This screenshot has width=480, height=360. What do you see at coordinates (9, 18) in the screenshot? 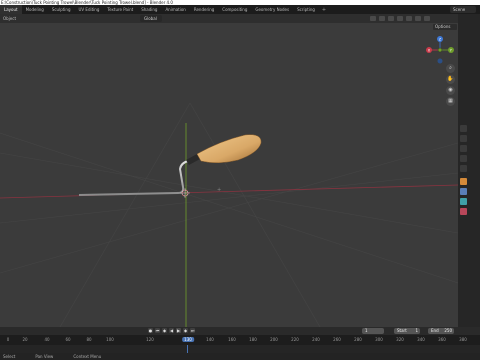
I see `object-menu: Object` at bounding box center [9, 18].